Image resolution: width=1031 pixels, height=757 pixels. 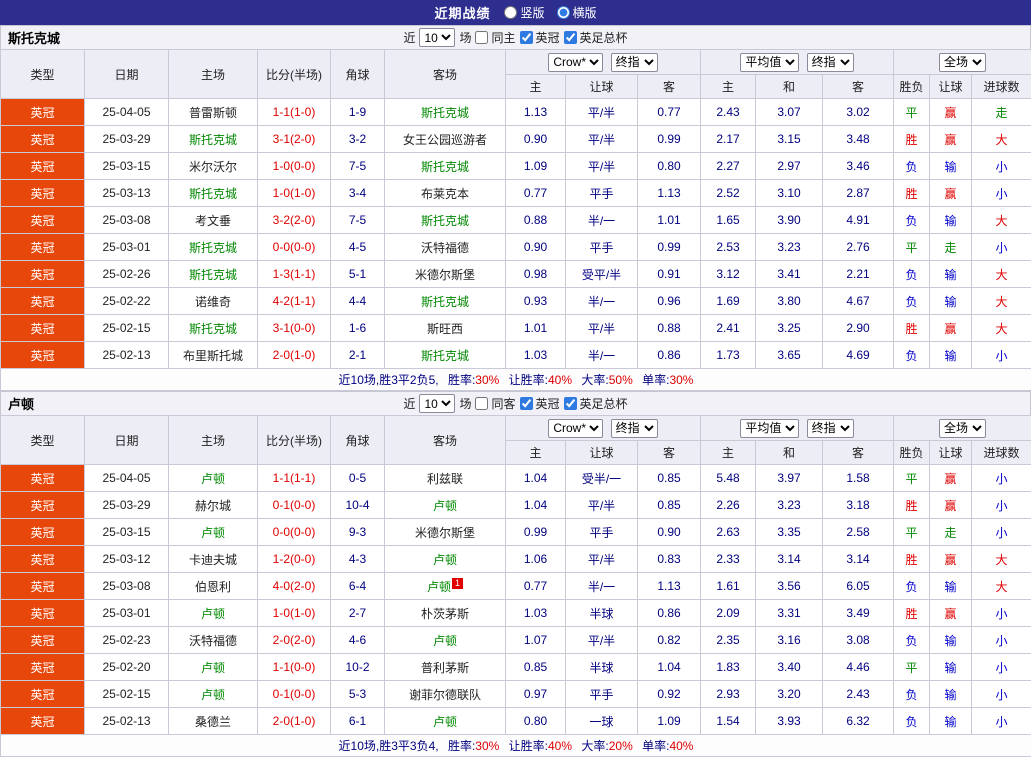 I want to click on away-team: 斯旺西, so click(x=445, y=328).